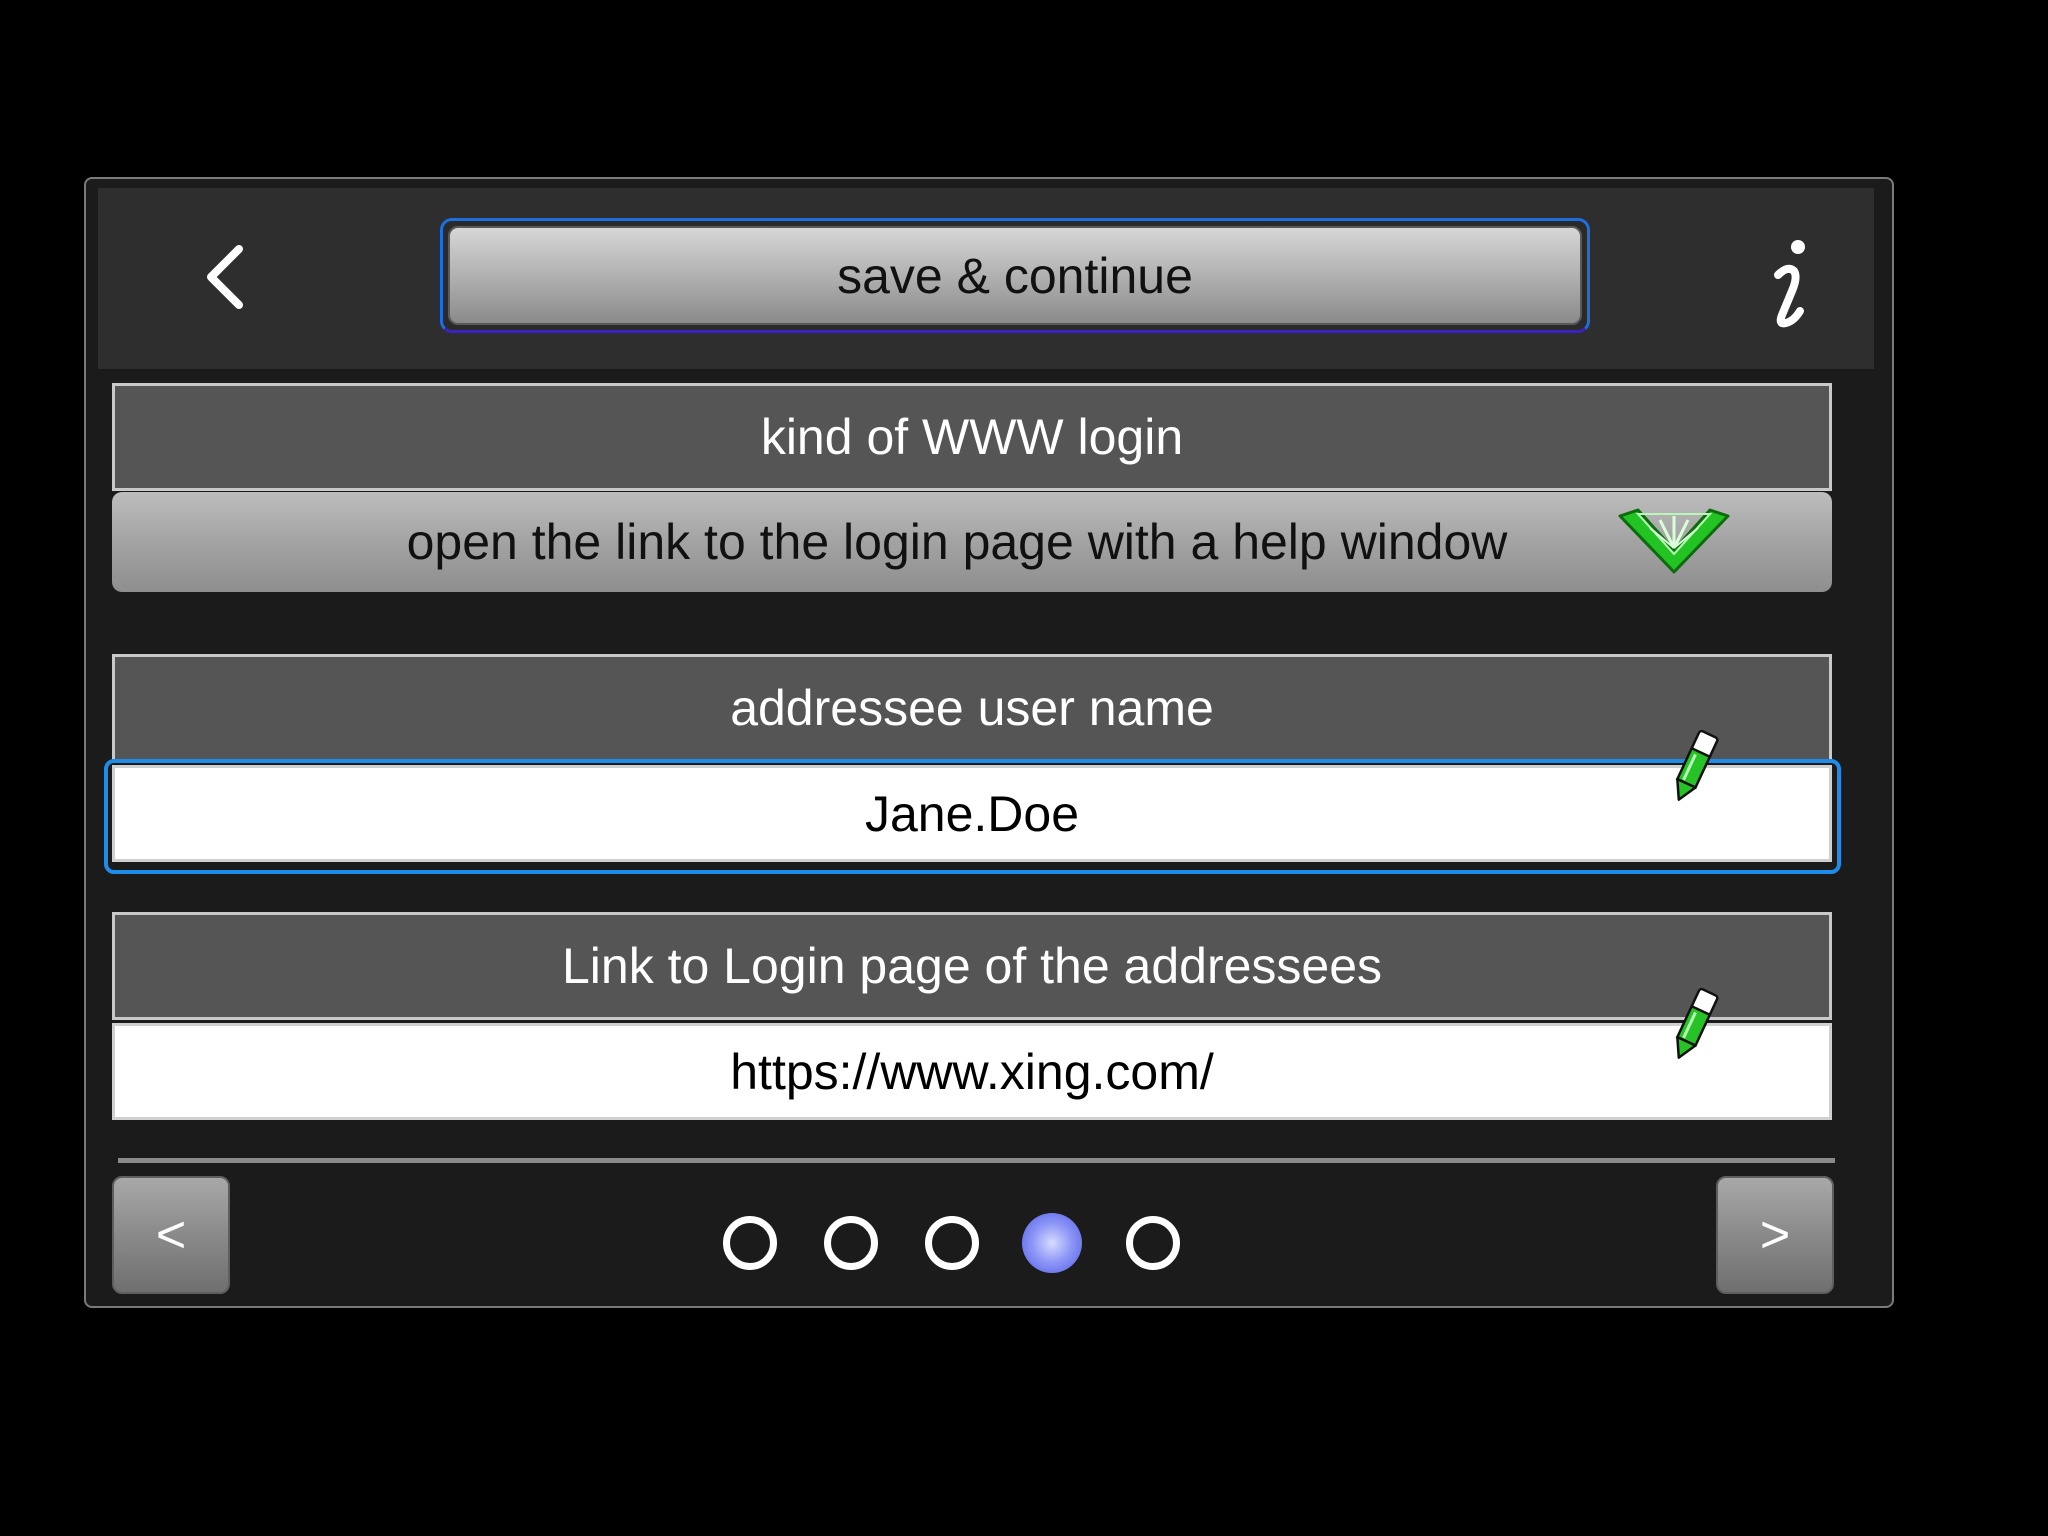 The width and height of the screenshot is (2048, 1536). Describe the element at coordinates (1674, 541) in the screenshot. I see `chevron-down-icon` at that location.